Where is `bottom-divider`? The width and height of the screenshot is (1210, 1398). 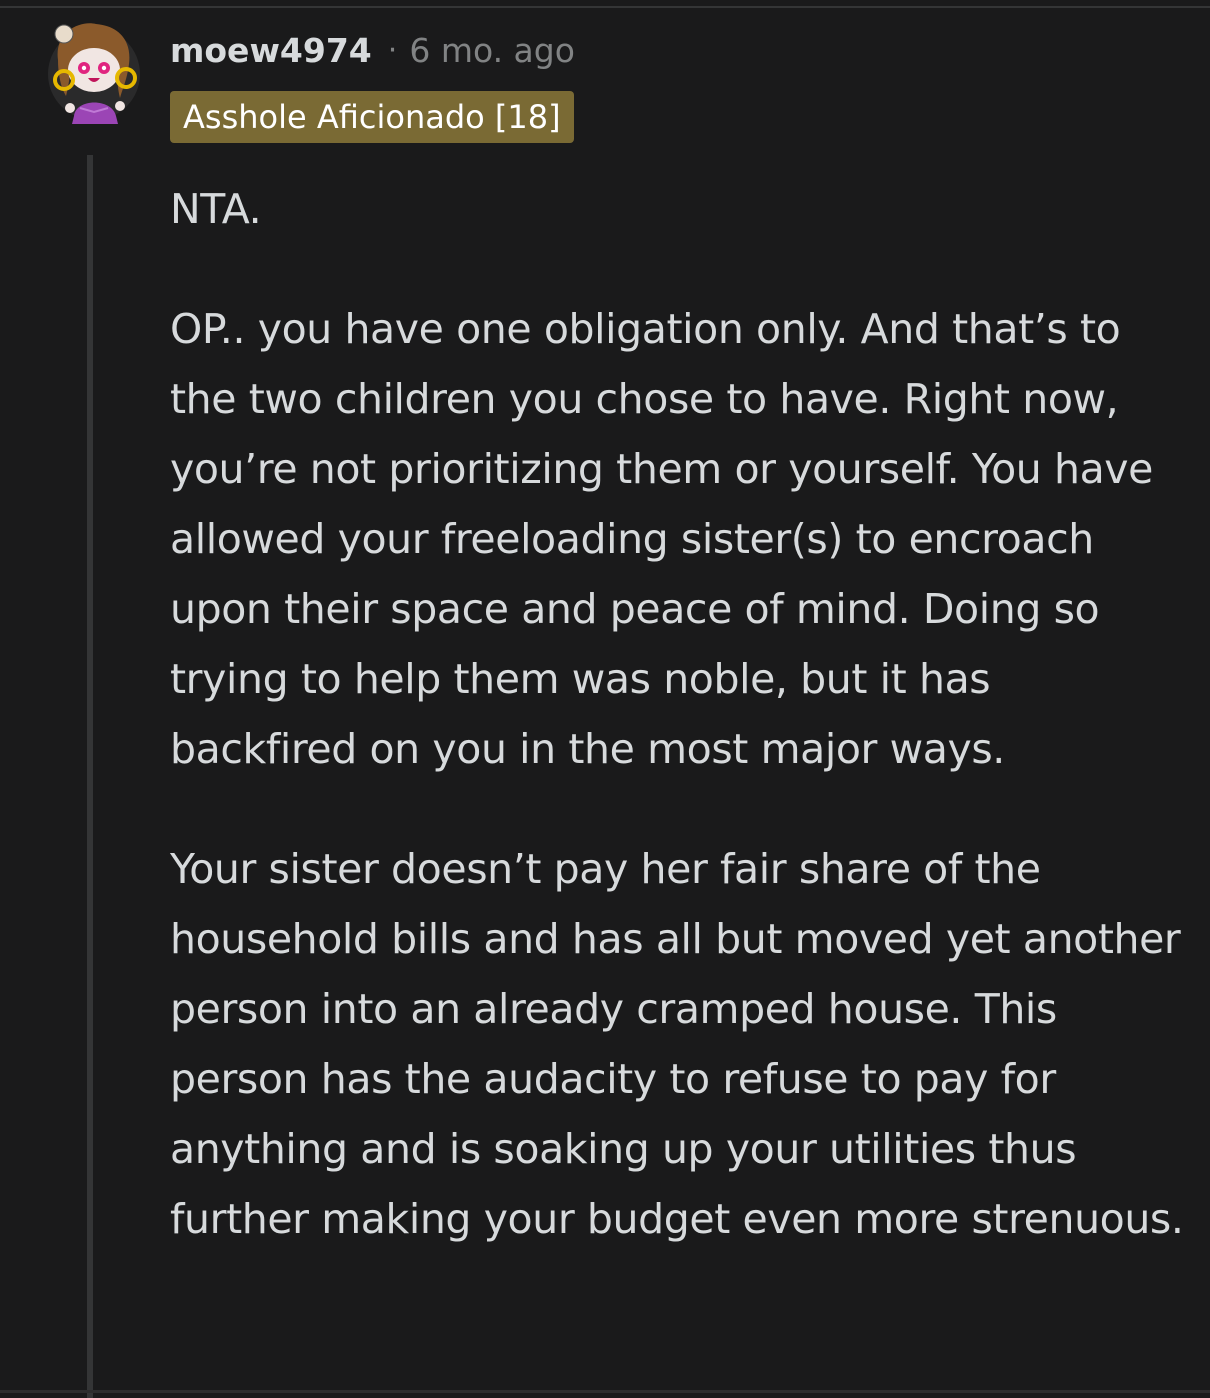 bottom-divider is located at coordinates (605, 1391).